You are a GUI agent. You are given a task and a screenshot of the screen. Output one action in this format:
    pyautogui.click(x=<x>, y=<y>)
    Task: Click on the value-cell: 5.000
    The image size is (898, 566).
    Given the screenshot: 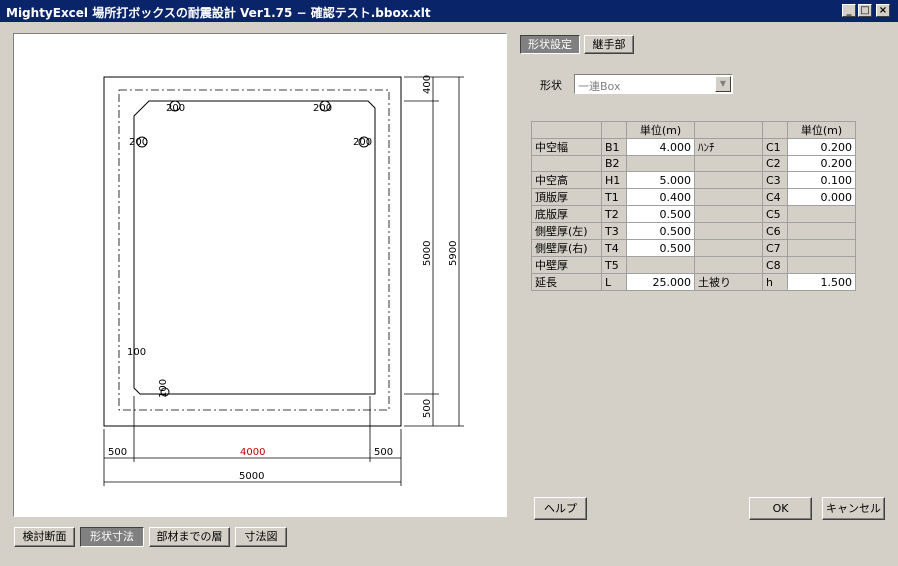 What is the action you would take?
    pyautogui.click(x=660, y=180)
    